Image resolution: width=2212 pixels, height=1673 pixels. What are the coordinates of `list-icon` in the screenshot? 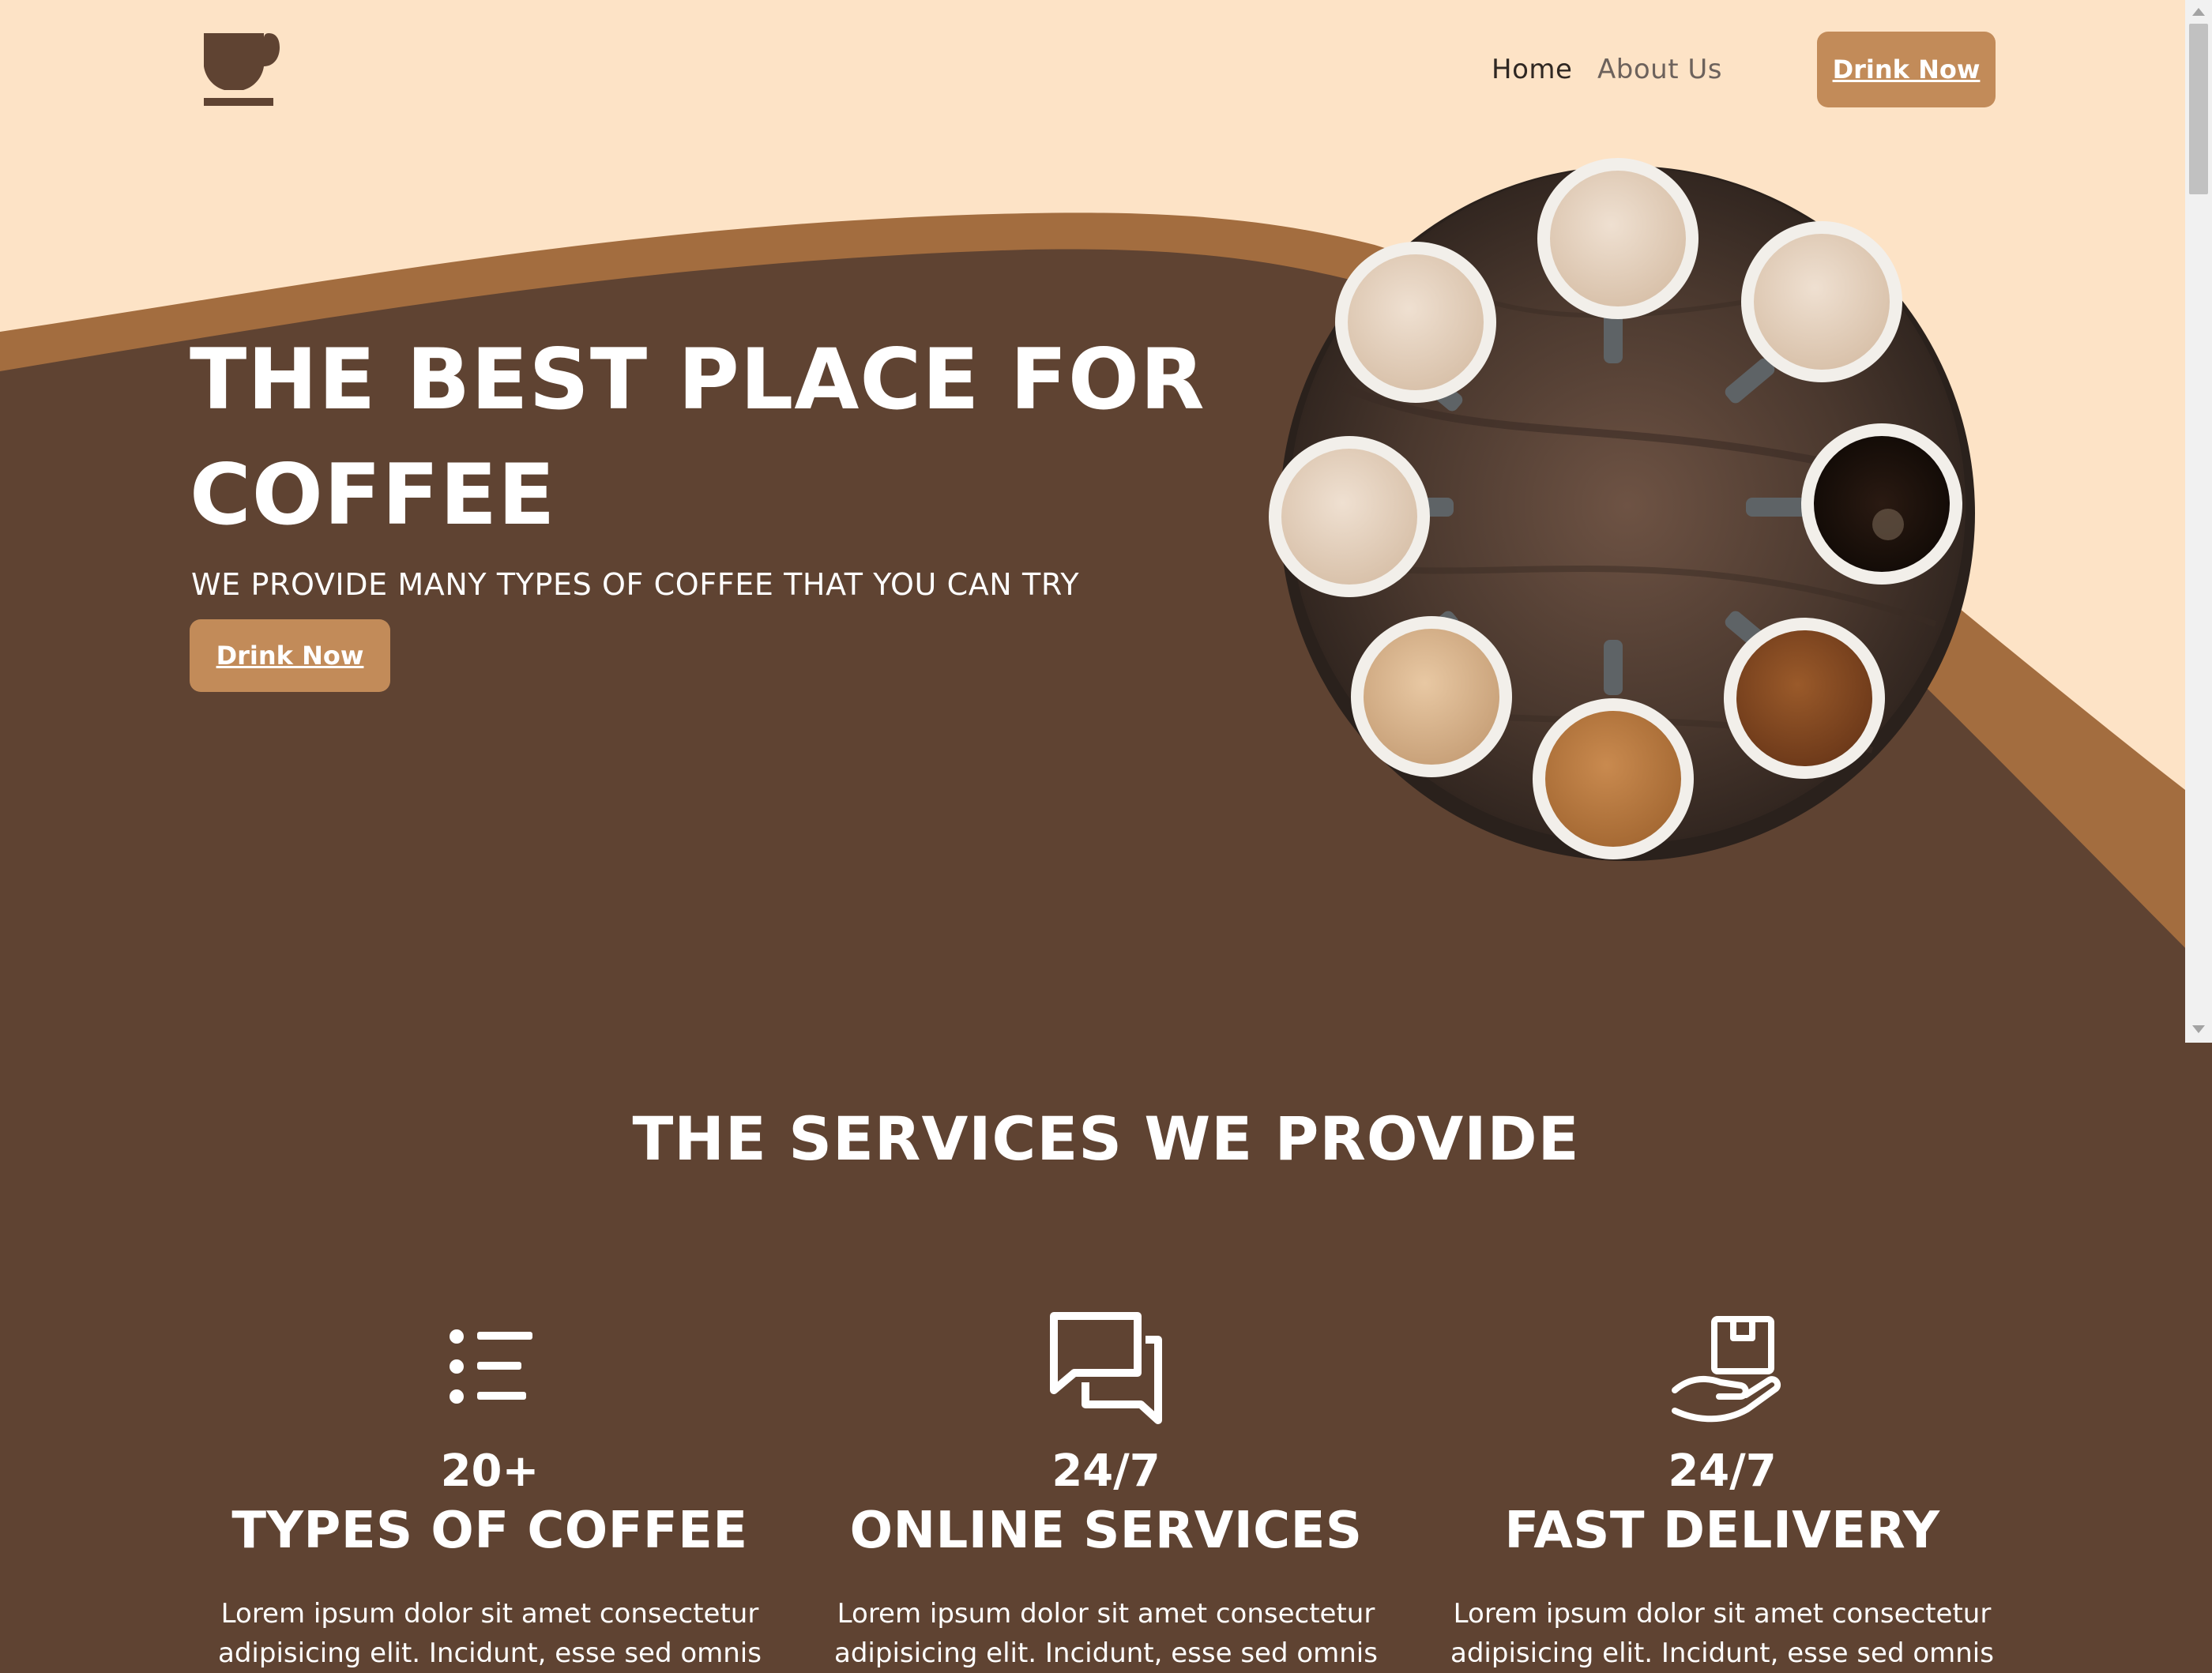 It's located at (491, 1366).